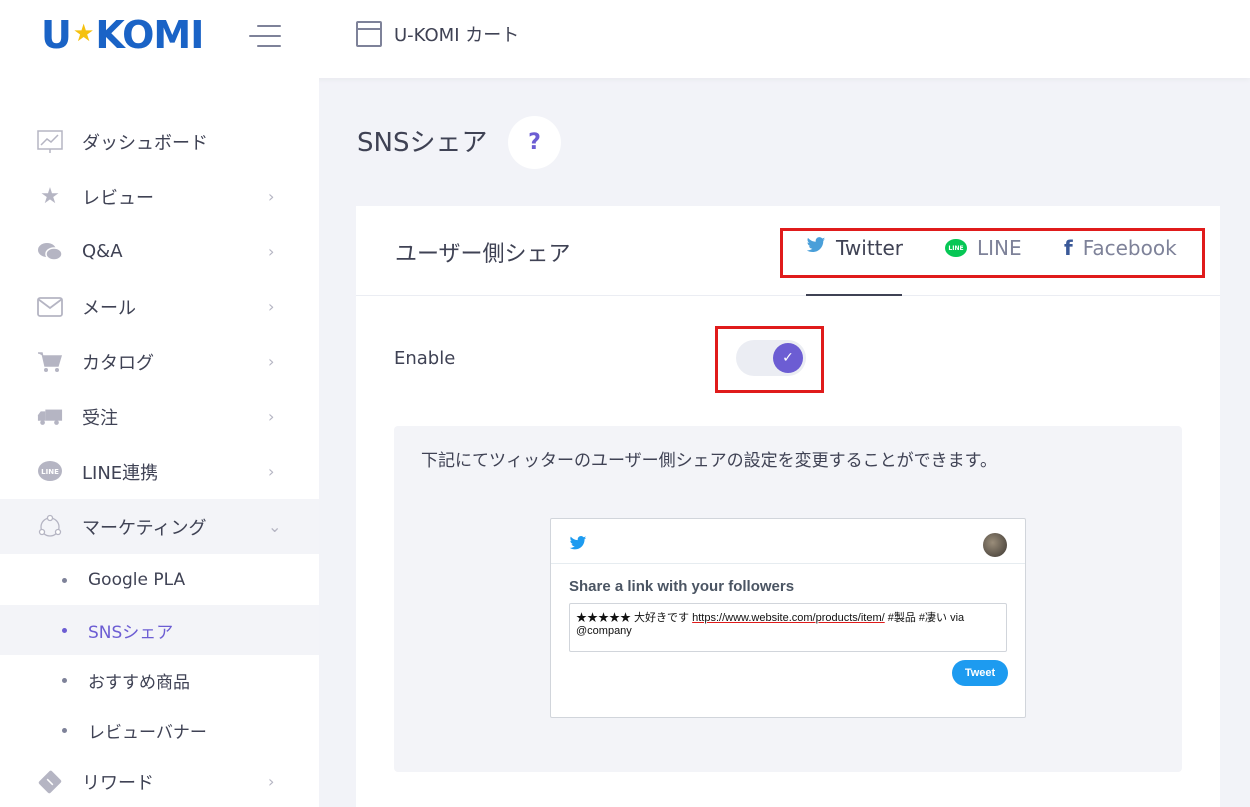  What do you see at coordinates (709, 461) in the screenshot?
I see `info-text: 下記にてツィッターのユーザー側シェアの設定を変更することができます。` at bounding box center [709, 461].